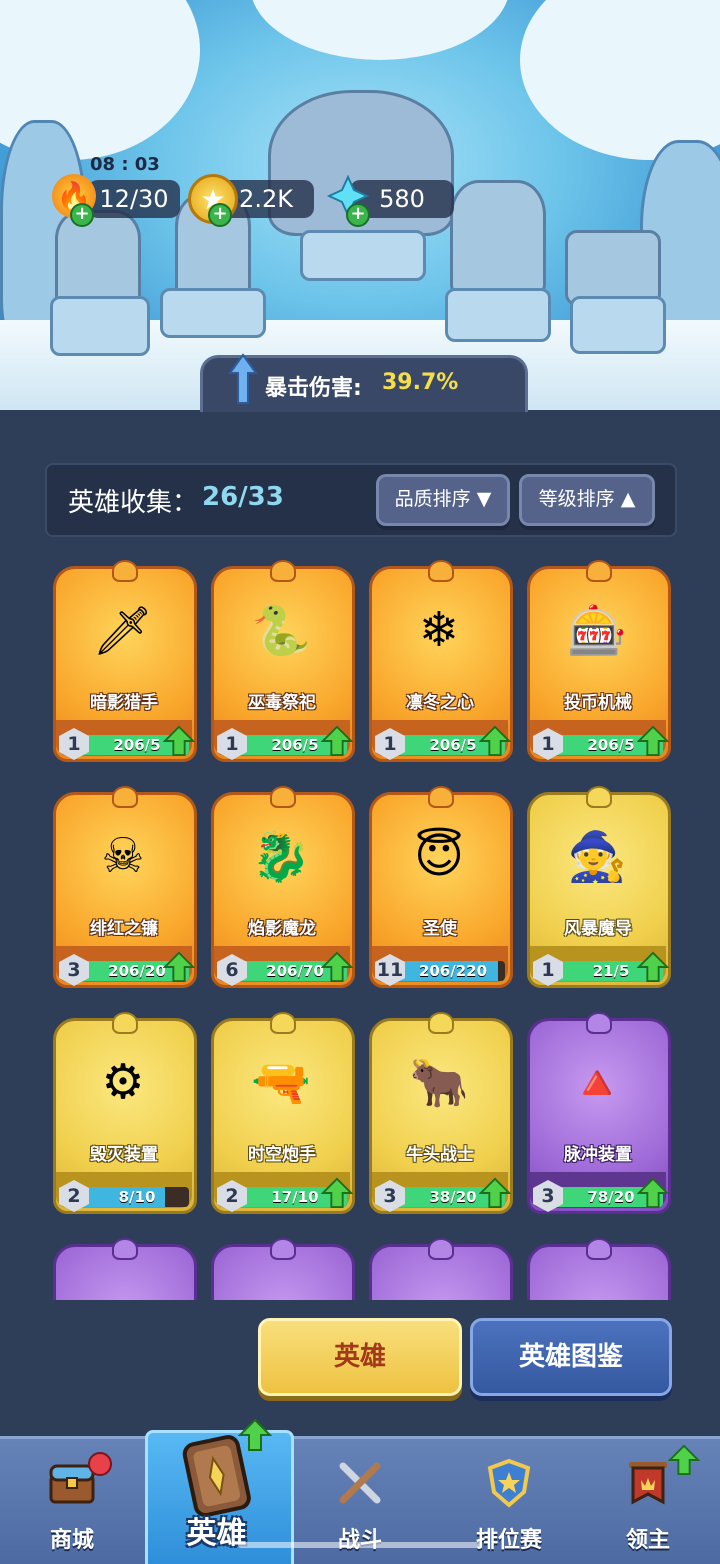  I want to click on hero-card: 🗡 暗影猎手 206/5 1, so click(125, 662).